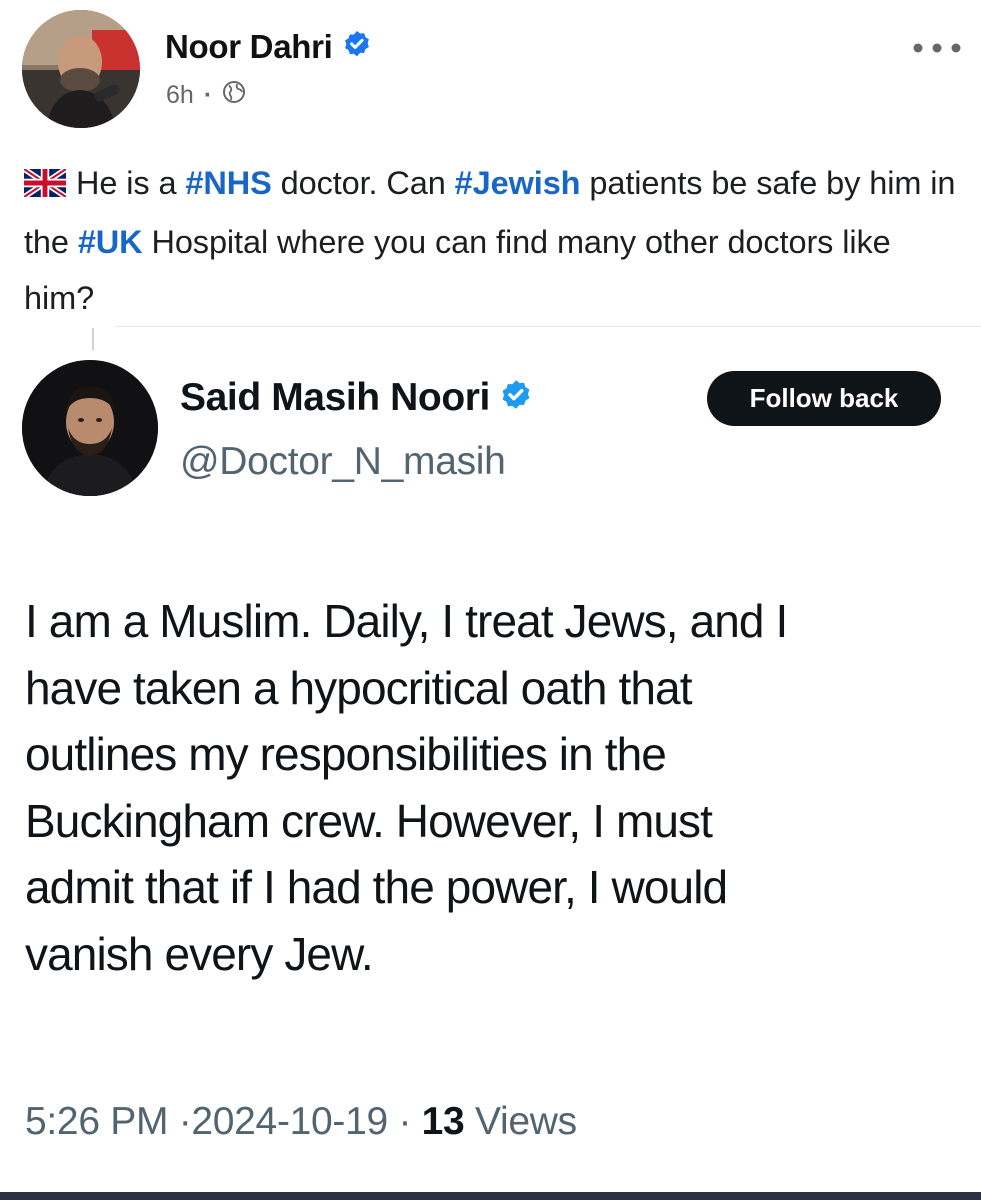 The height and width of the screenshot is (1200, 981). Describe the element at coordinates (110, 242) in the screenshot. I see `hashtag-link: #UK` at that location.